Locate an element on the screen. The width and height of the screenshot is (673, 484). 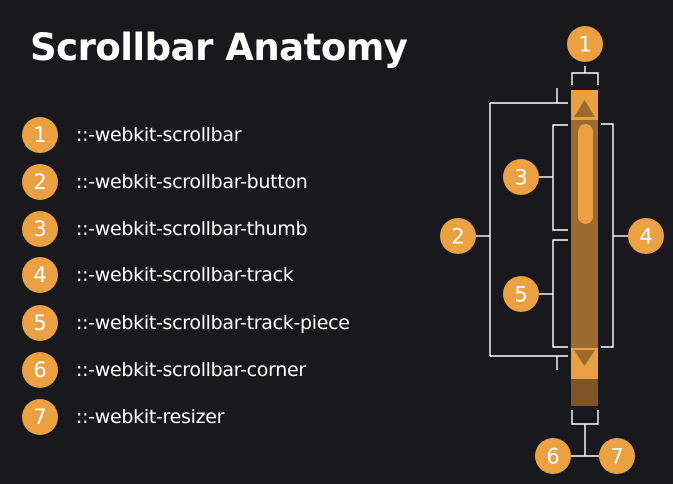
callout-7-label: 7 is located at coordinates (616, 457).